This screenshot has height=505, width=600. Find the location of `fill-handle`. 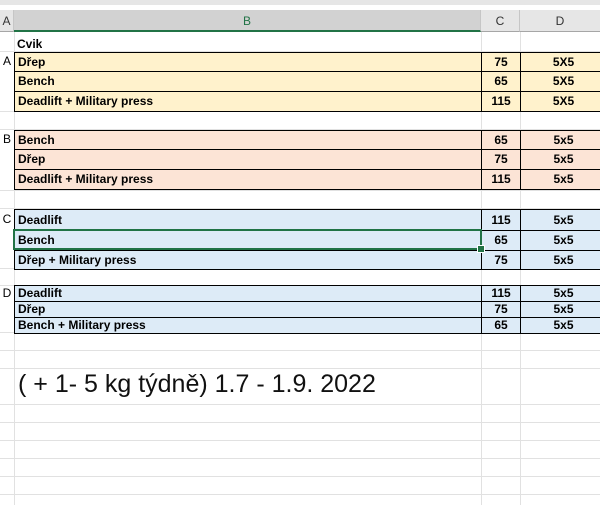

fill-handle is located at coordinates (481, 249).